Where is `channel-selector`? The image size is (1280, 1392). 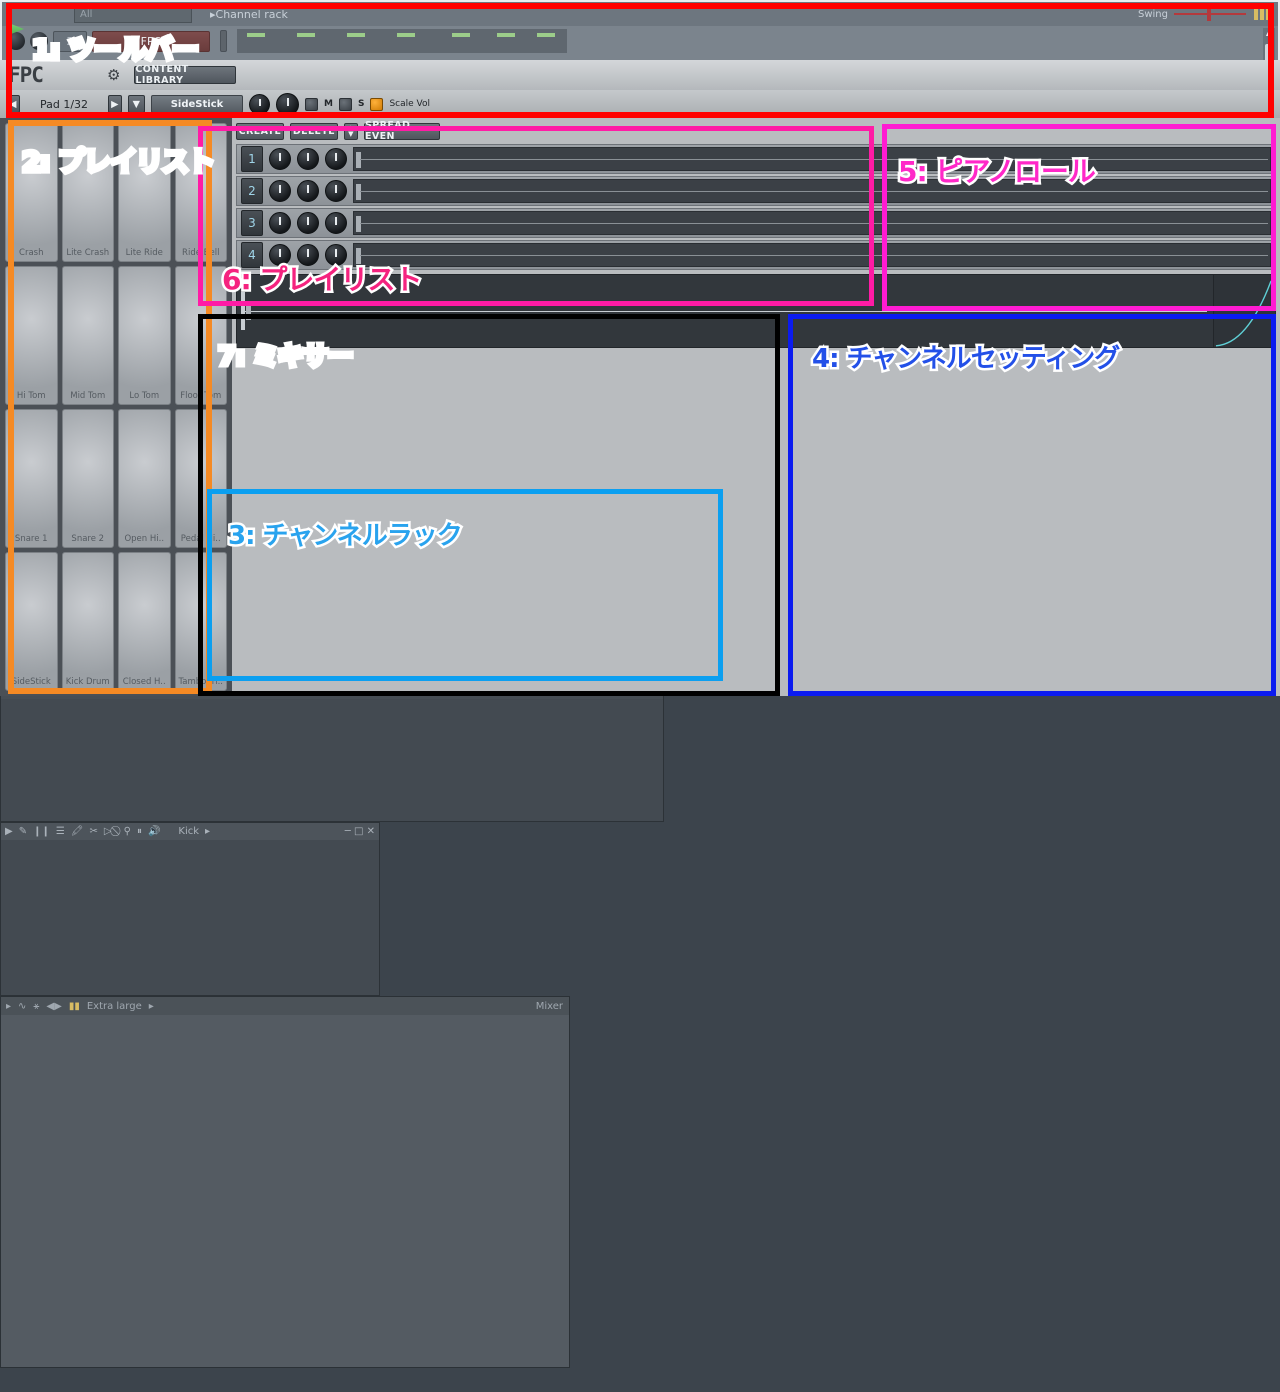
channel-selector is located at coordinates (223, 41).